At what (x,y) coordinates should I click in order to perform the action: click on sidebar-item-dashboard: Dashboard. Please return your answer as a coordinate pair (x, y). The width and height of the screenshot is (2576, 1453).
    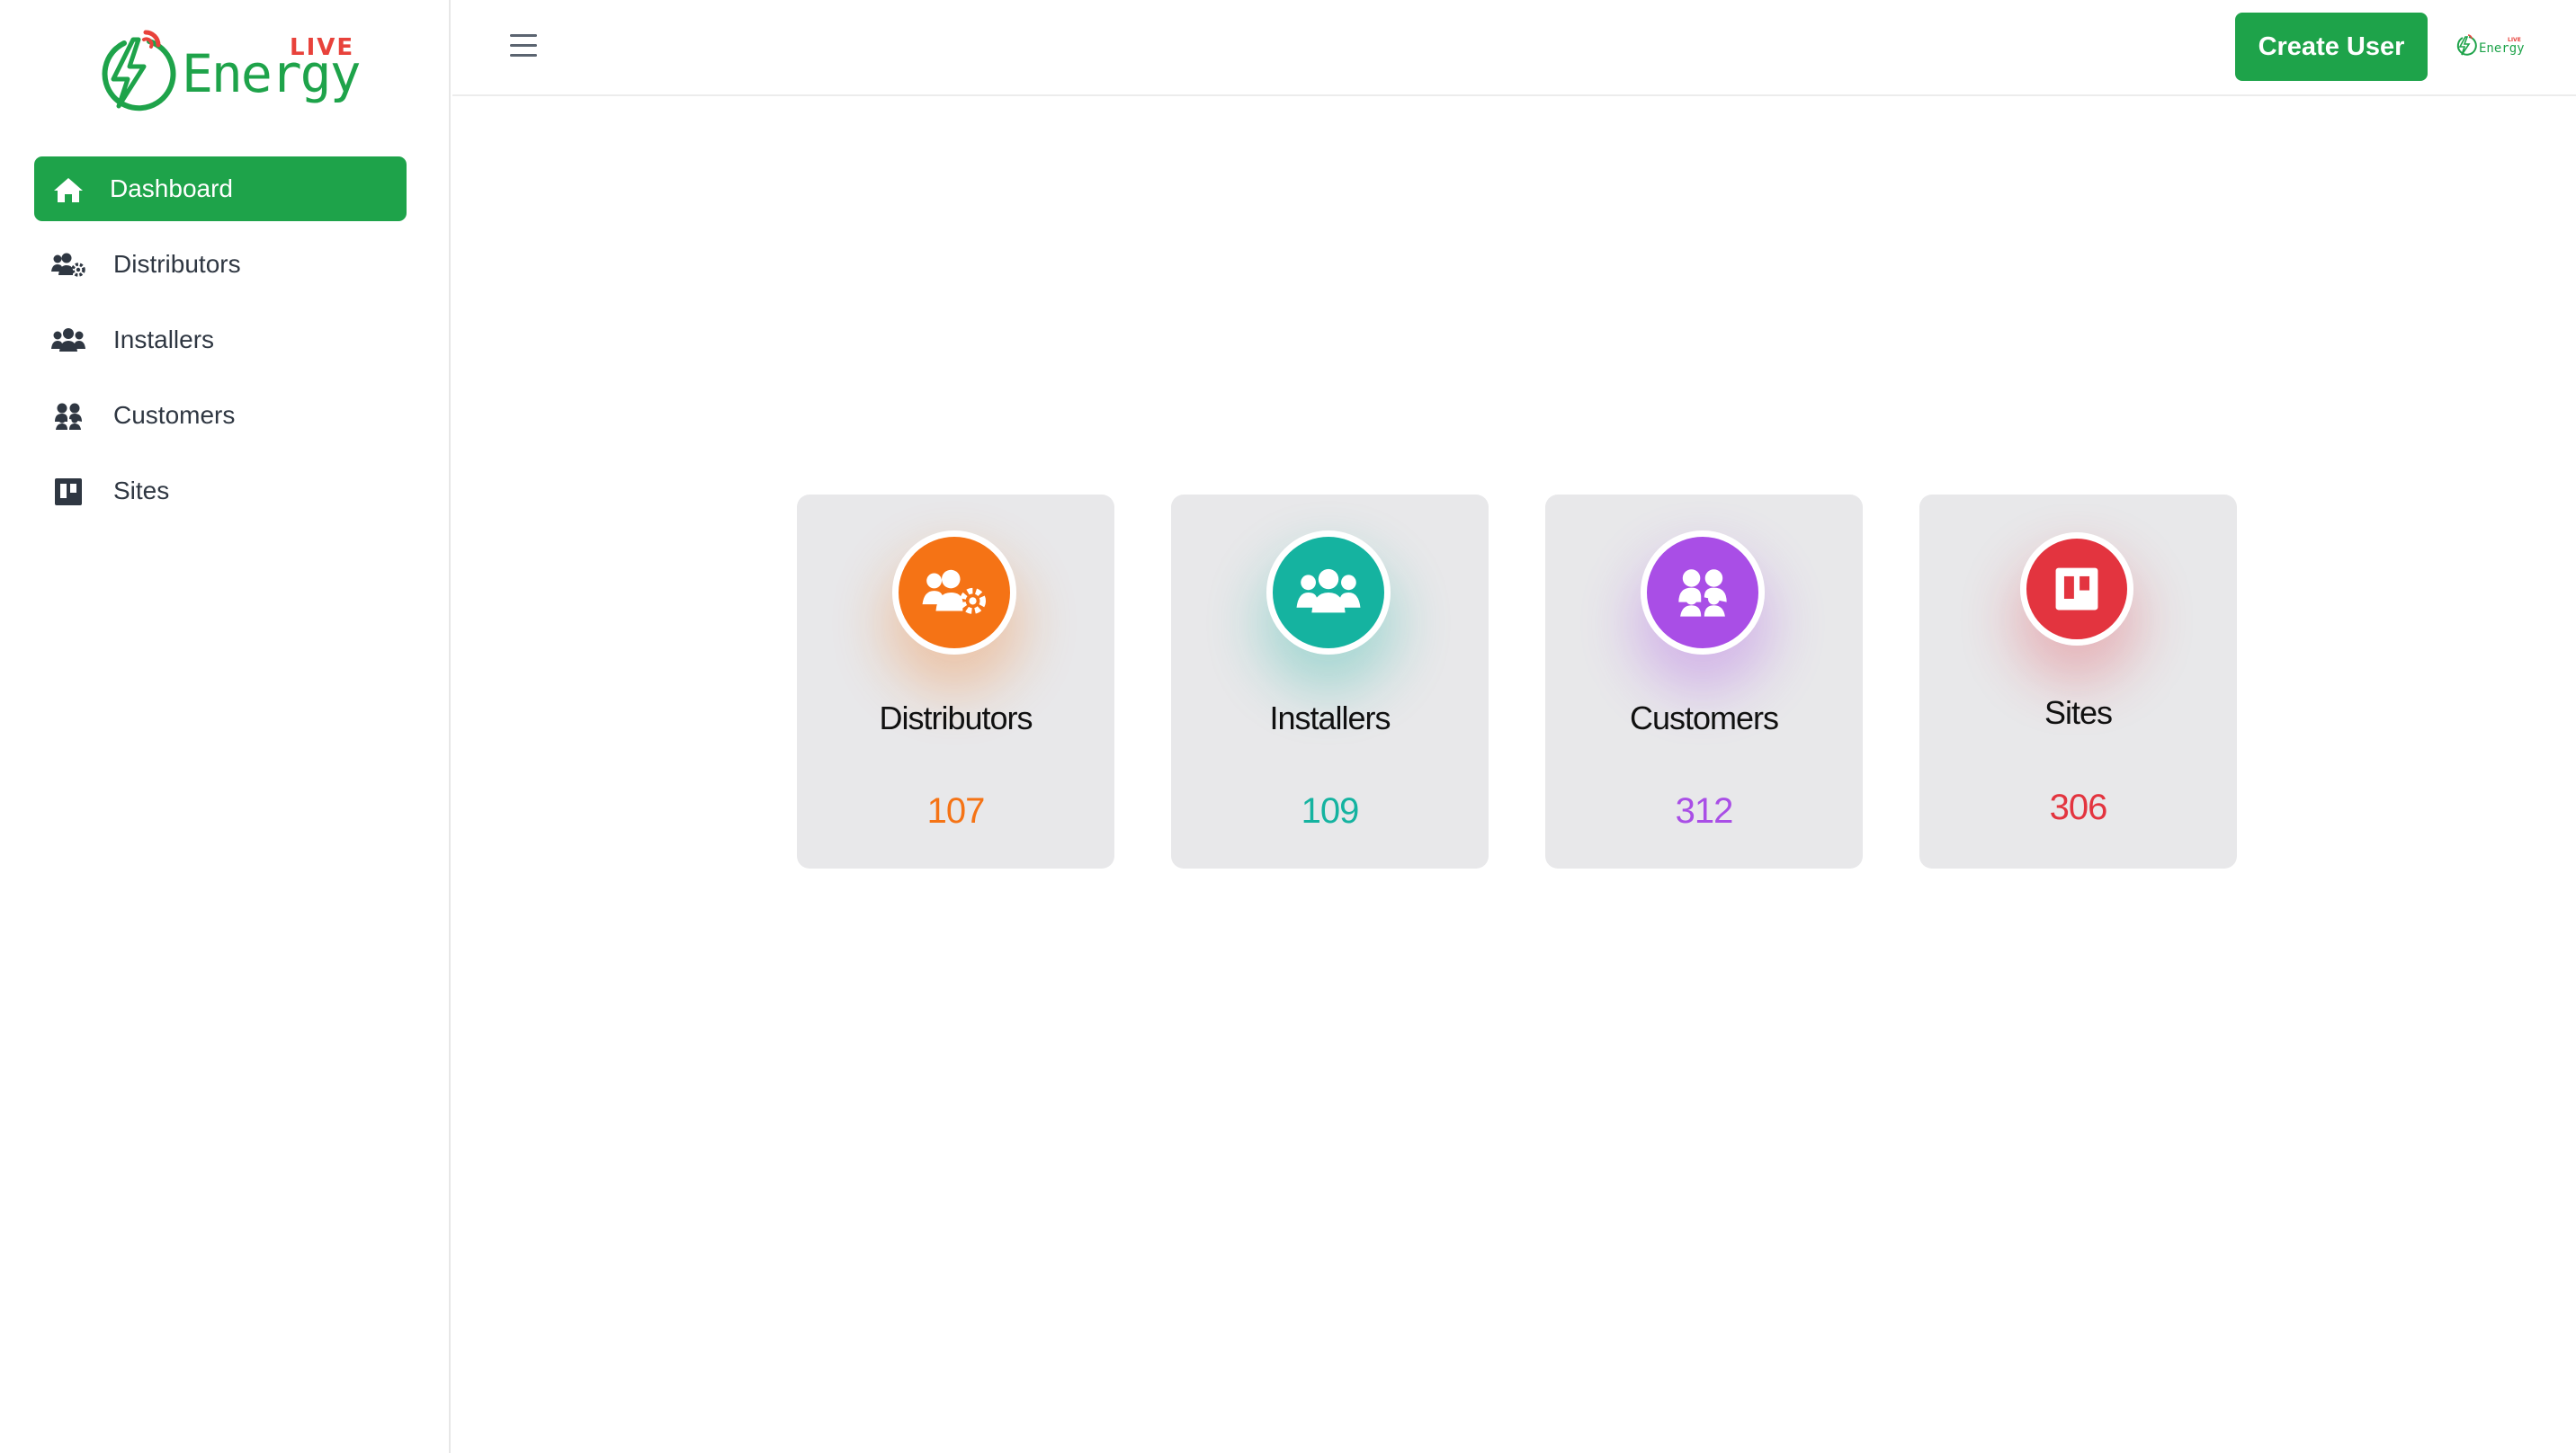
    Looking at the image, I should click on (220, 188).